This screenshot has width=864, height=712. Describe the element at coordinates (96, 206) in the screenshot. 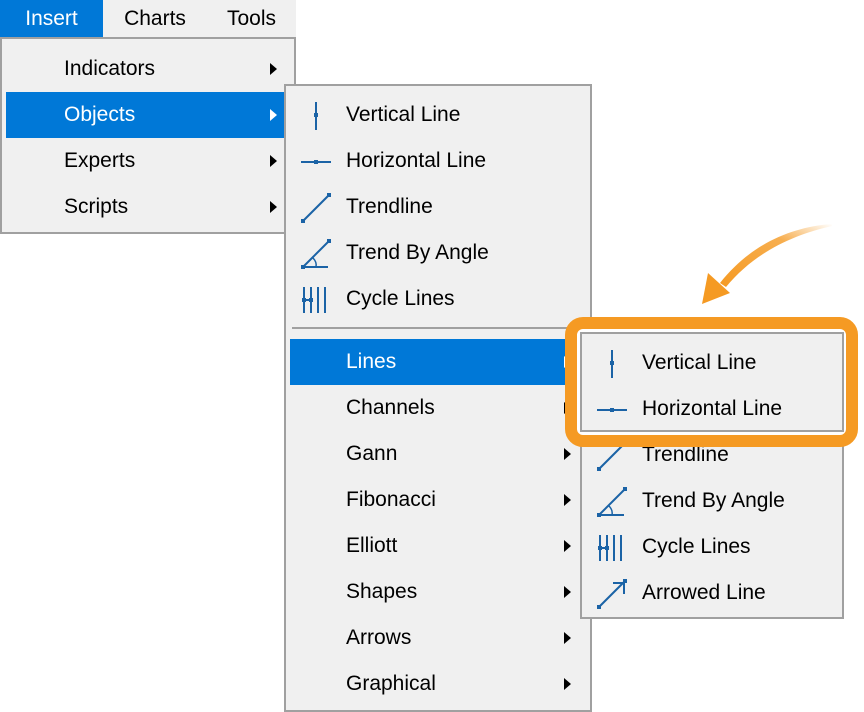

I see `menu-item-label: Scripts` at that location.